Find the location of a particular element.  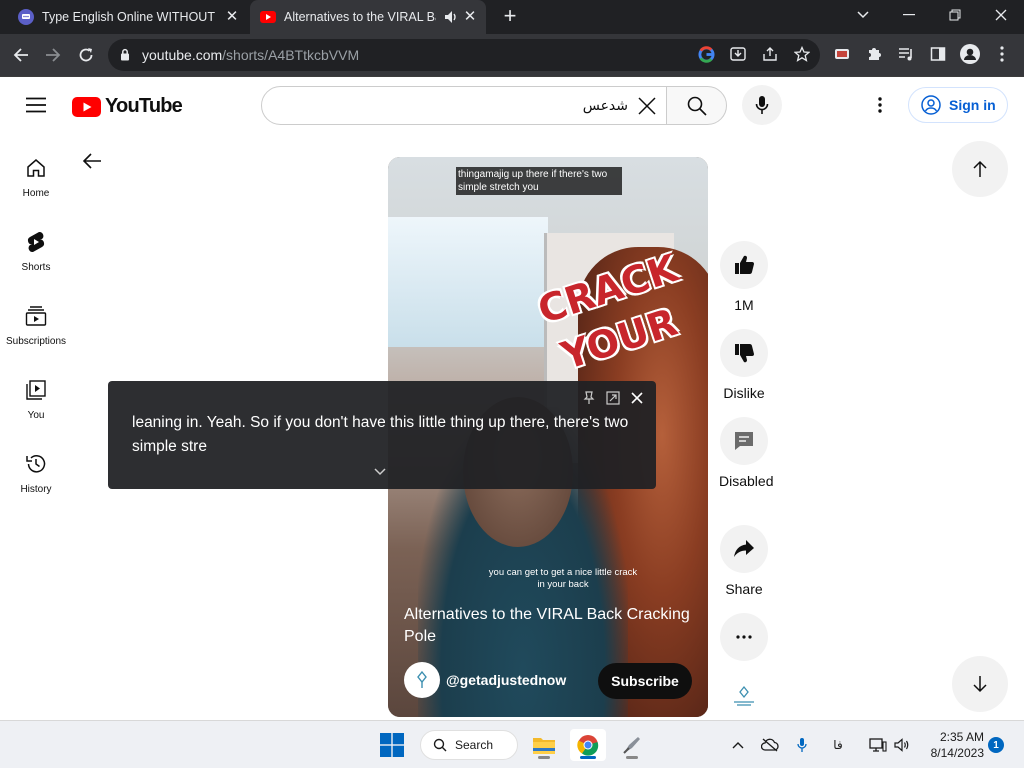

guide-item-subscriptions: Subscriptions is located at coordinates (36, 335).